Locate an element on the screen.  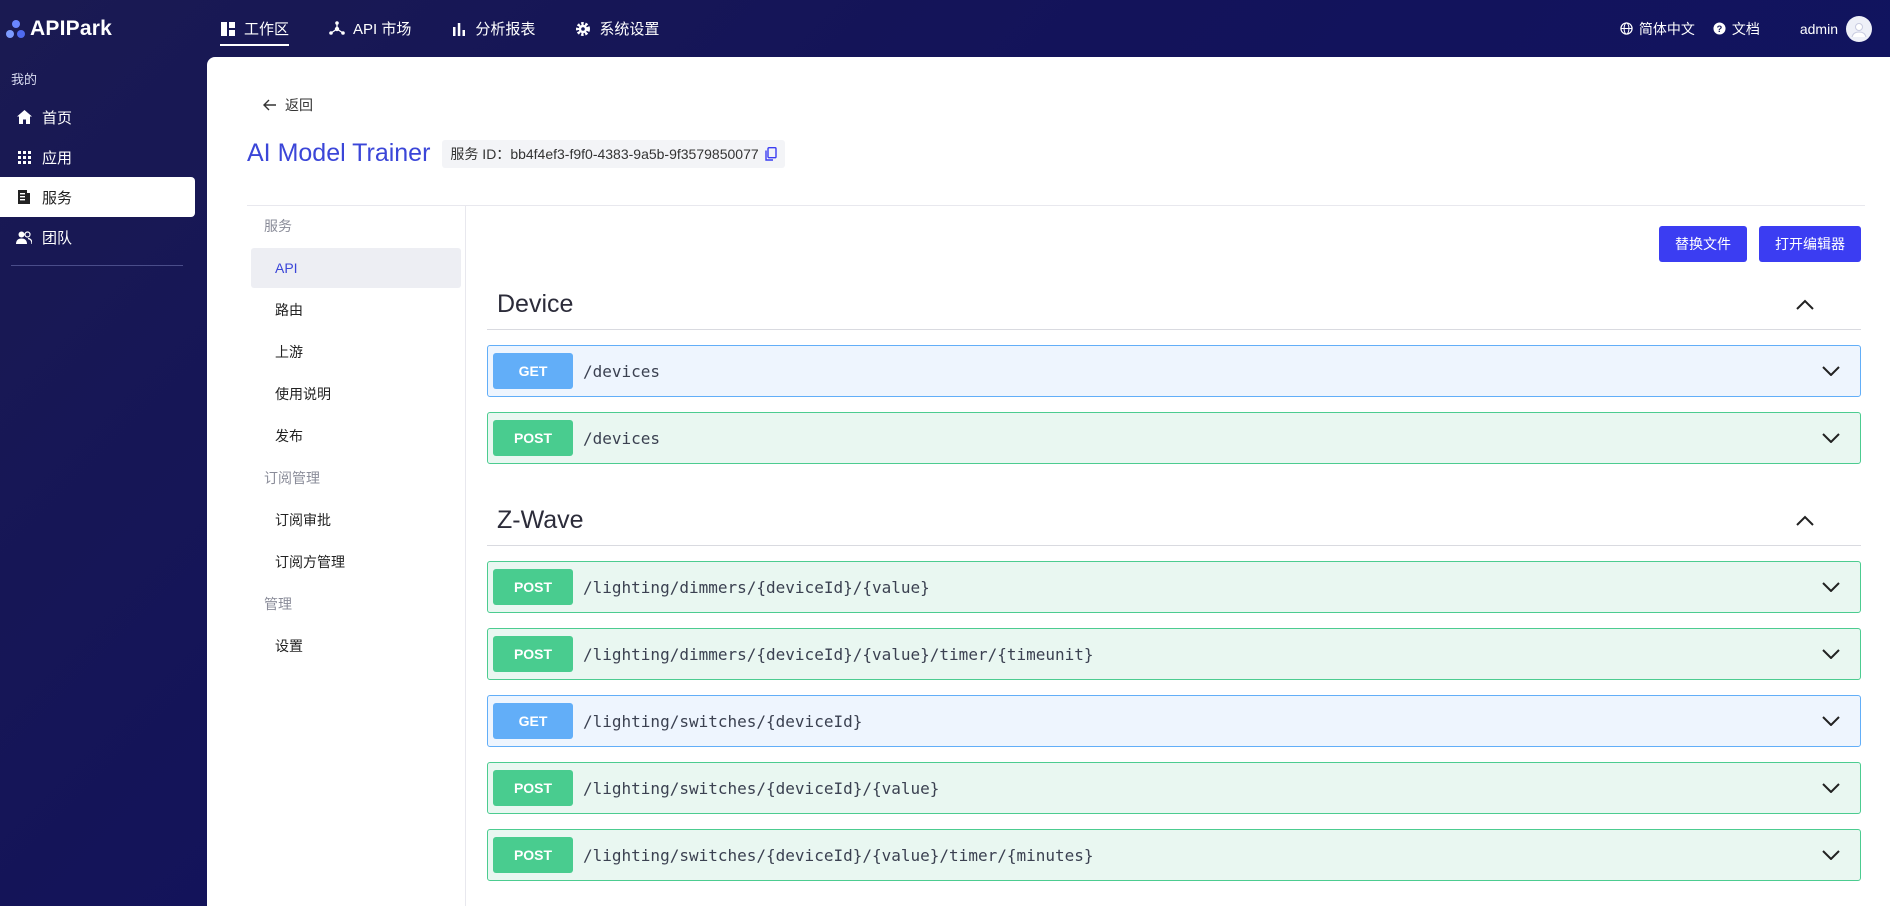
nav-system-settings: 系统设置 is located at coordinates (617, 28).